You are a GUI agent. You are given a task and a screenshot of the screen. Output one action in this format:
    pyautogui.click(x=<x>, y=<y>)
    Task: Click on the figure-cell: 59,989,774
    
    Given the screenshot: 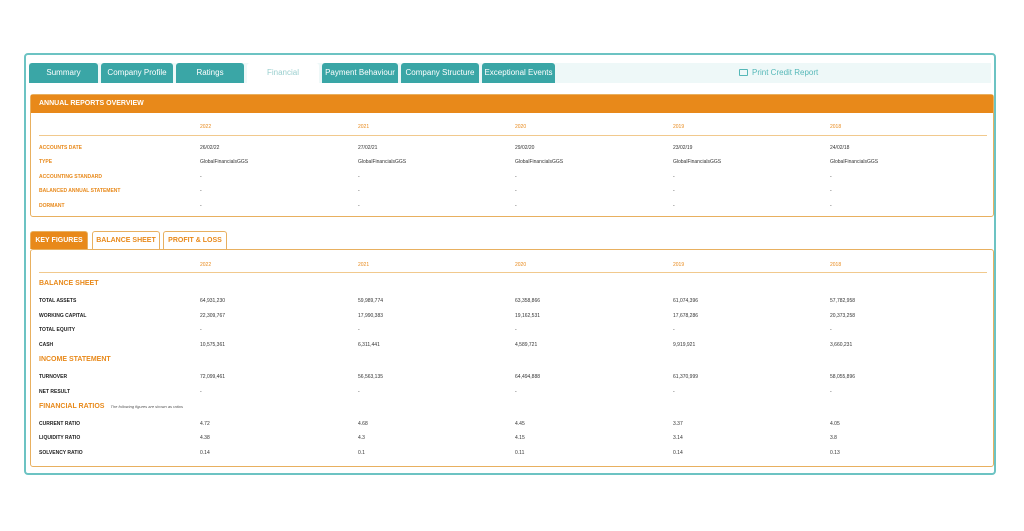 What is the action you would take?
    pyautogui.click(x=371, y=301)
    